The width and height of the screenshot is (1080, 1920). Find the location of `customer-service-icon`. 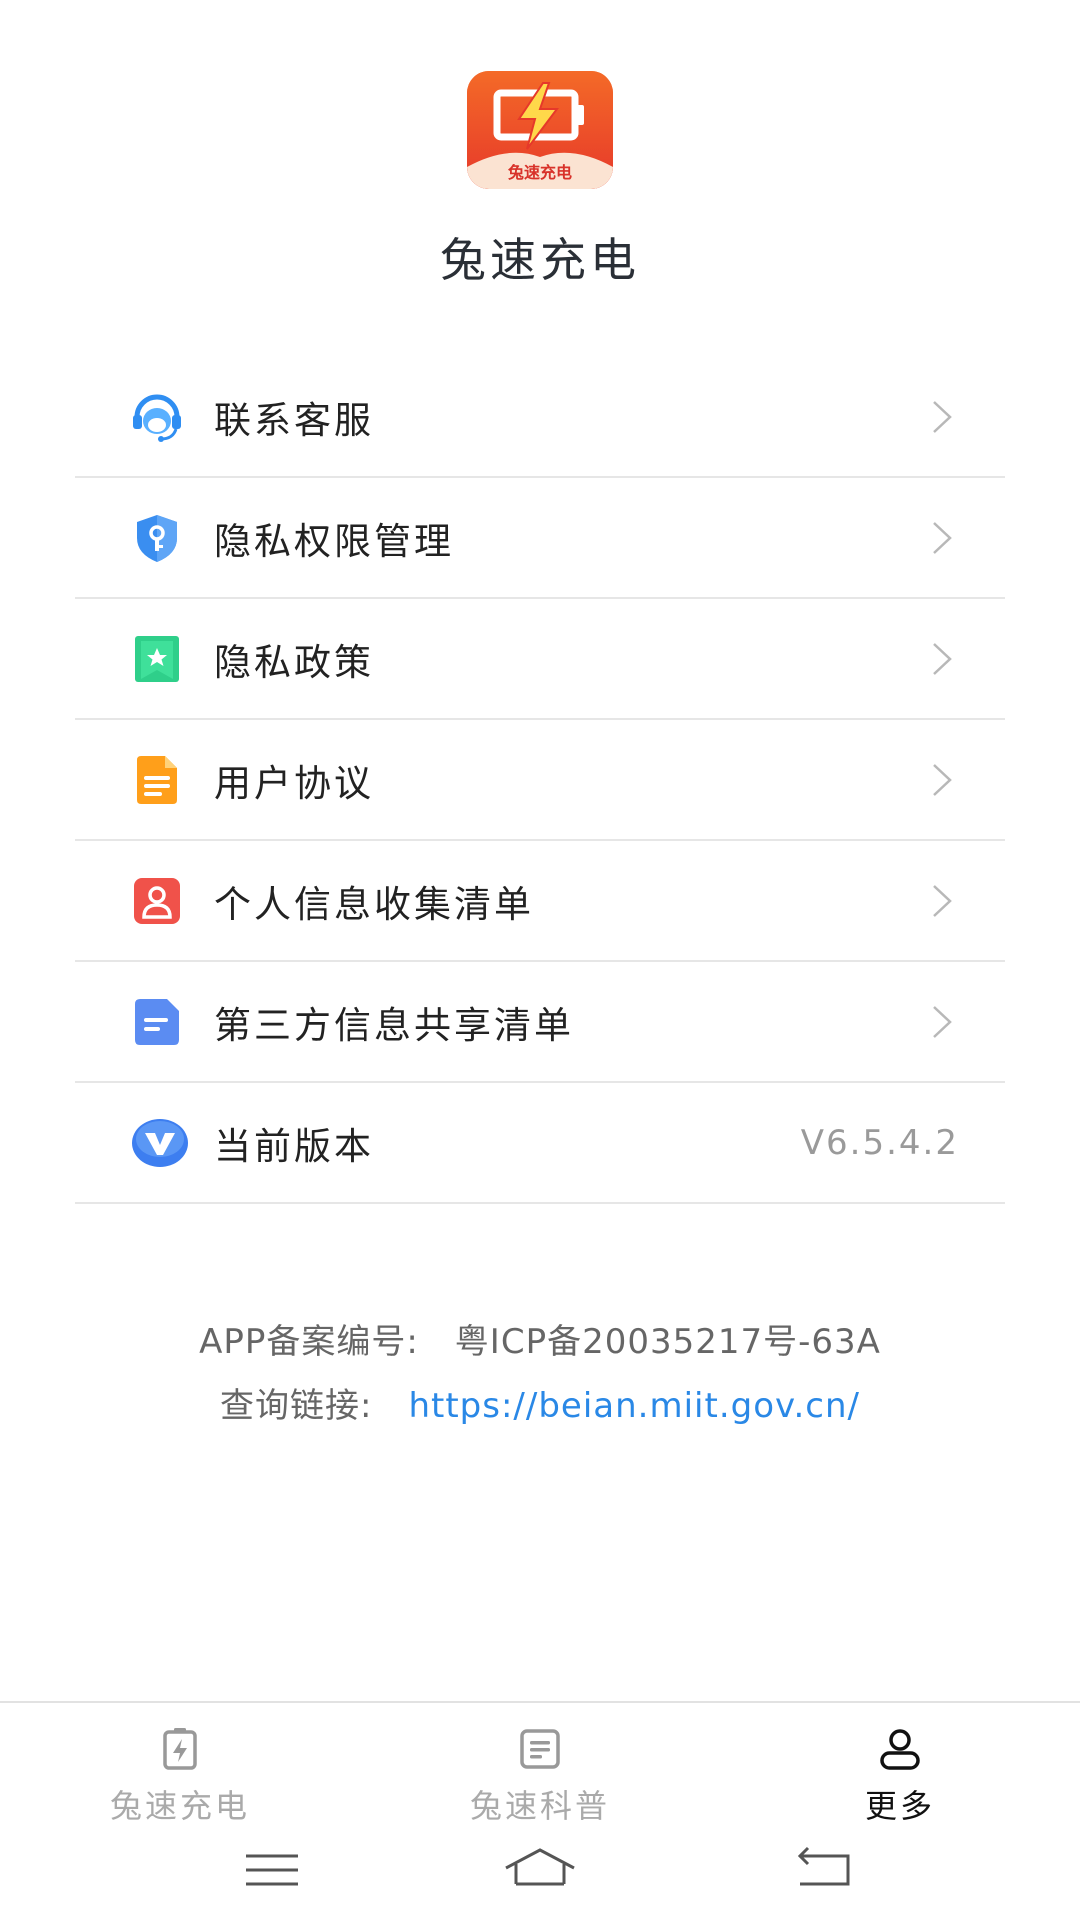

customer-service-icon is located at coordinates (157, 417).